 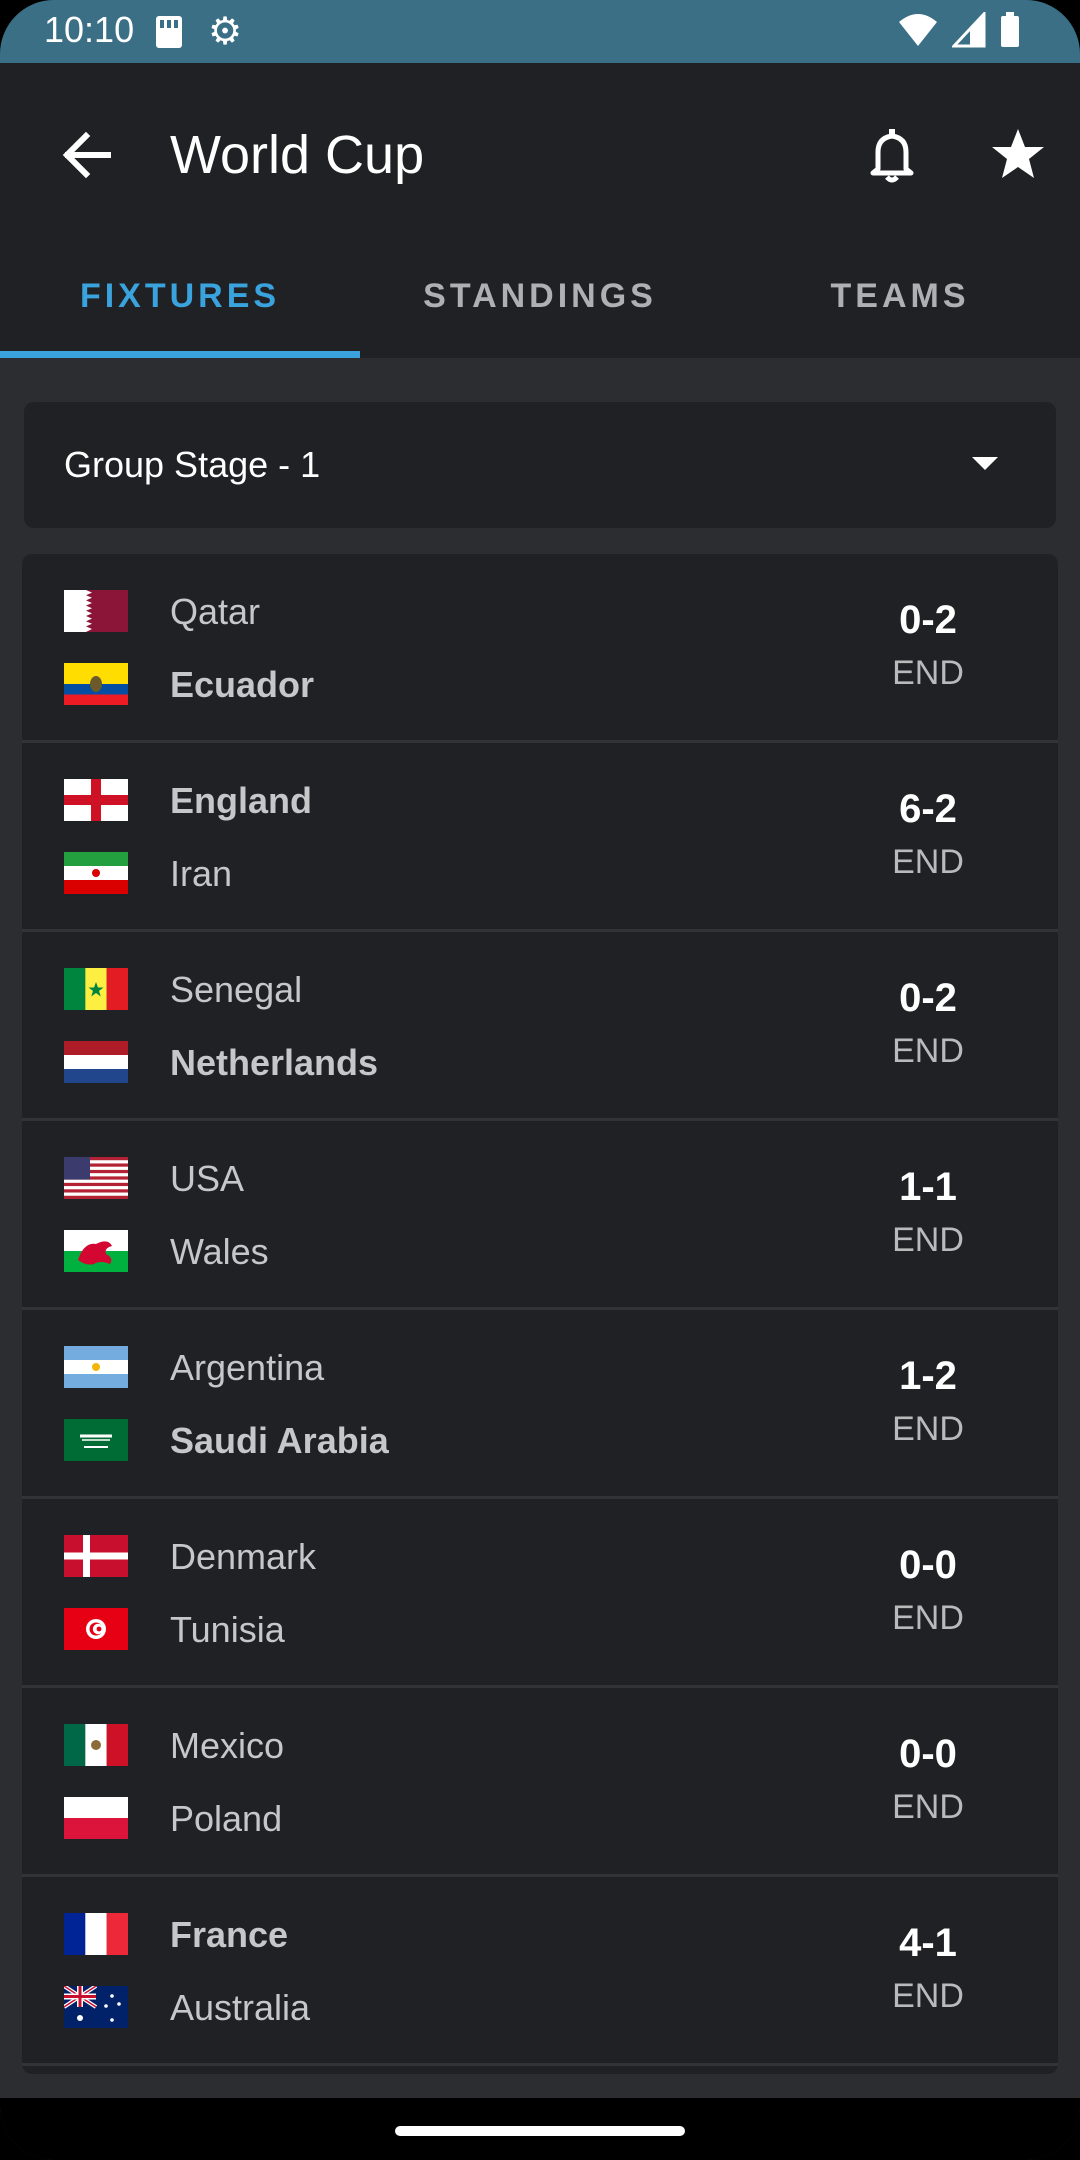 What do you see at coordinates (96, 1367) in the screenshot?
I see `argentina-flag-icon` at bounding box center [96, 1367].